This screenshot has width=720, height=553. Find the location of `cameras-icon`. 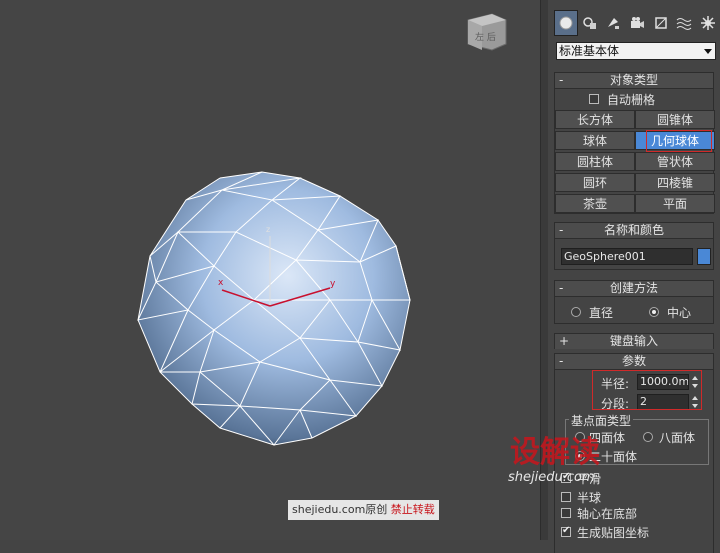

cameras-icon is located at coordinates (637, 23).